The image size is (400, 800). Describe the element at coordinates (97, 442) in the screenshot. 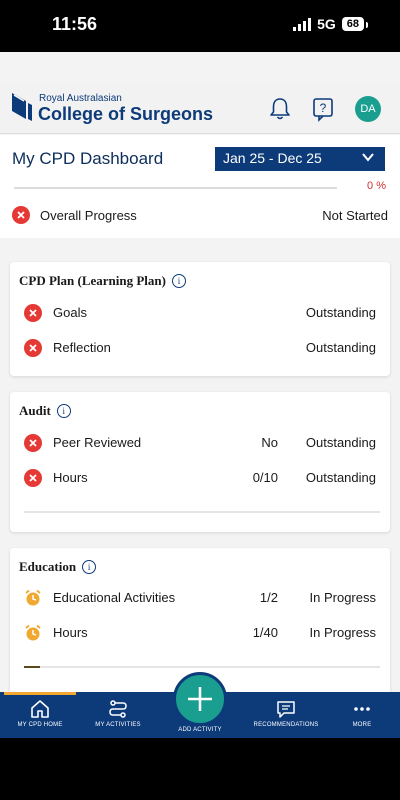

I see `row-label: Peer Reviewed` at that location.